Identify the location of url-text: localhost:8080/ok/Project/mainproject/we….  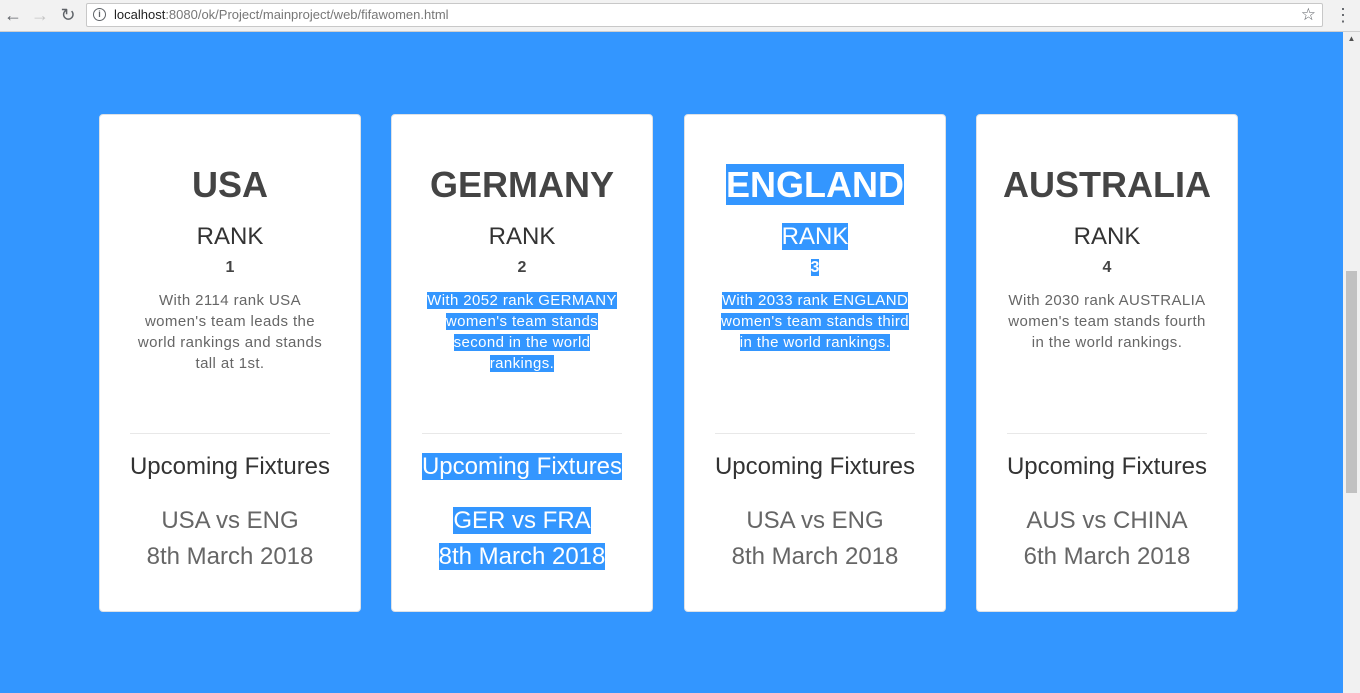
(281, 14).